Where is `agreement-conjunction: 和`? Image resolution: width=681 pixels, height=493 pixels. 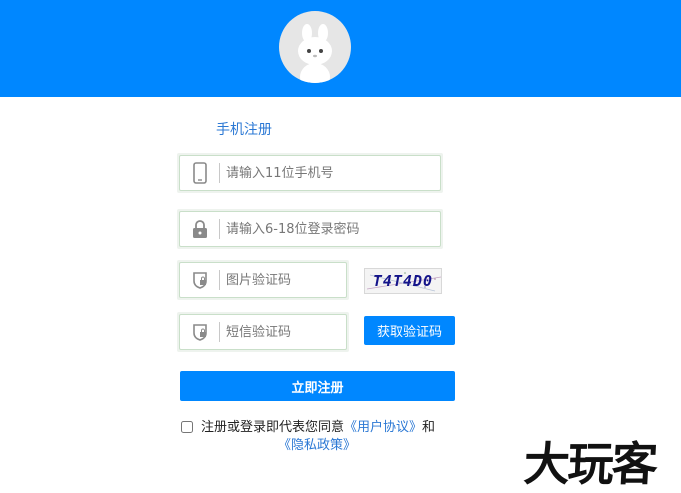 agreement-conjunction: 和 is located at coordinates (429, 427).